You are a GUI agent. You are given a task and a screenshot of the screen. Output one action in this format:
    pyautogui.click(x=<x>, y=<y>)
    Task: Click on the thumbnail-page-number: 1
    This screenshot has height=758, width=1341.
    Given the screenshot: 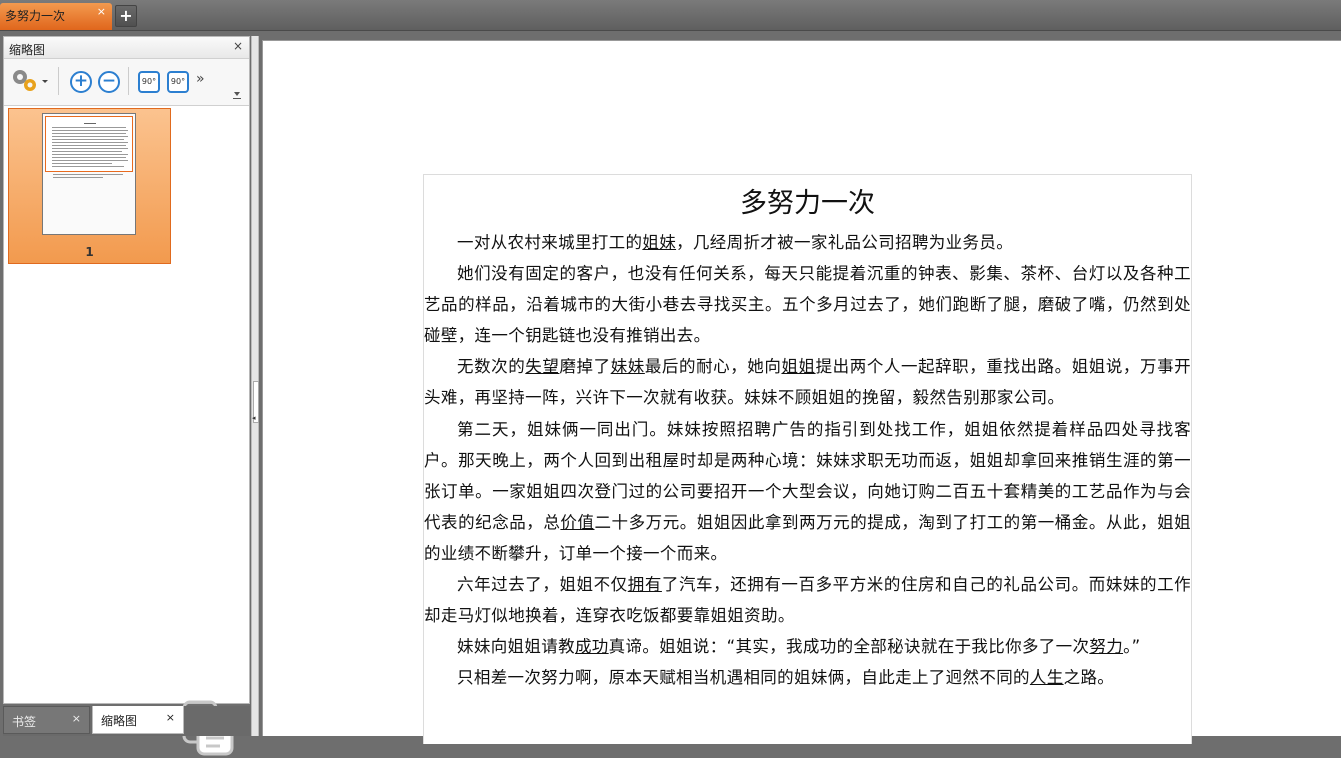 What is the action you would take?
    pyautogui.click(x=89, y=252)
    